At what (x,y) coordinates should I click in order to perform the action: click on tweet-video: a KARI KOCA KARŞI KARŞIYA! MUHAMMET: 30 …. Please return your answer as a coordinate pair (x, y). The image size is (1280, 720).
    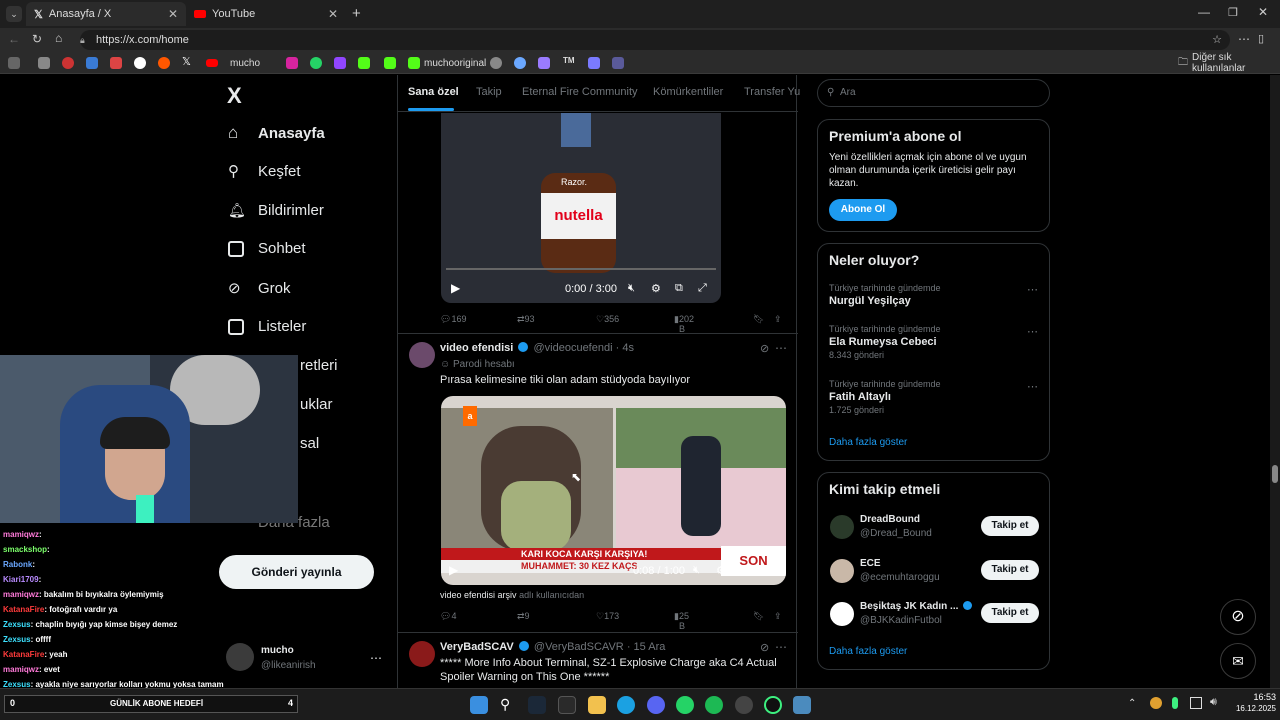
    Looking at the image, I should click on (613, 490).